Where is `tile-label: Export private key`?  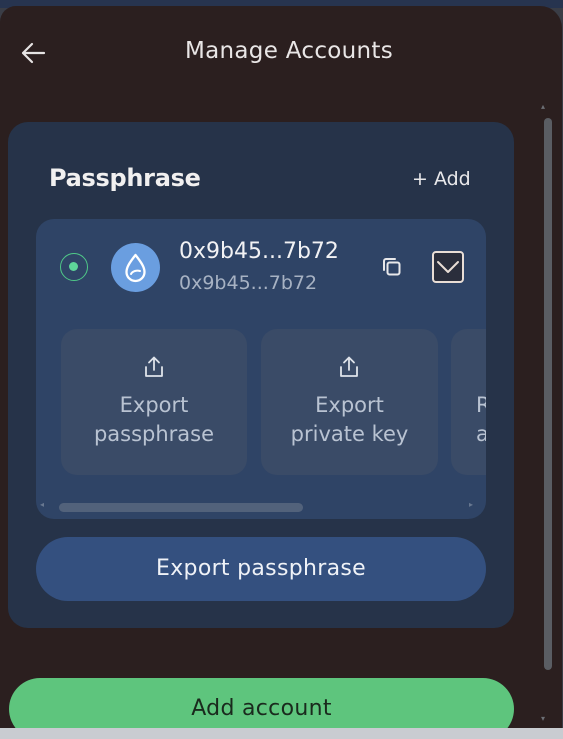 tile-label: Export private key is located at coordinates (349, 419).